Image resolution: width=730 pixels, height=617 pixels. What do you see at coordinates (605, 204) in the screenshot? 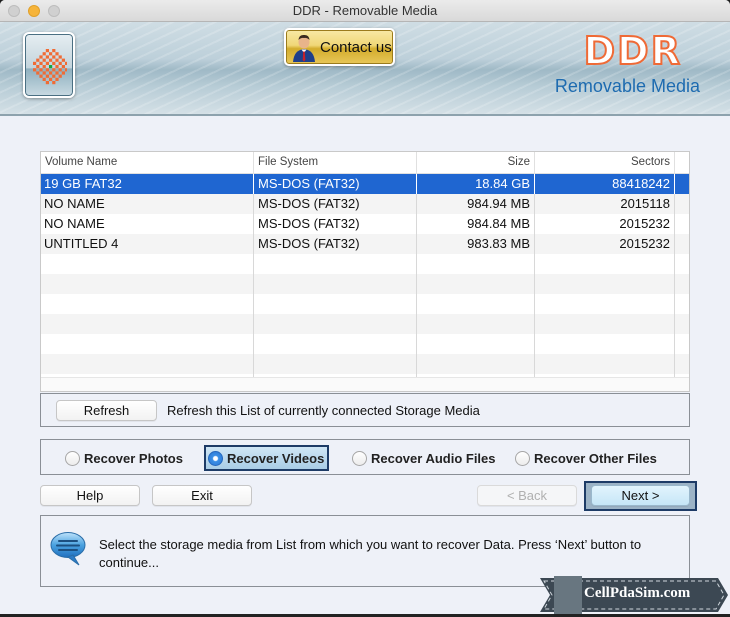
I see `cell-sectors: 2015118` at bounding box center [605, 204].